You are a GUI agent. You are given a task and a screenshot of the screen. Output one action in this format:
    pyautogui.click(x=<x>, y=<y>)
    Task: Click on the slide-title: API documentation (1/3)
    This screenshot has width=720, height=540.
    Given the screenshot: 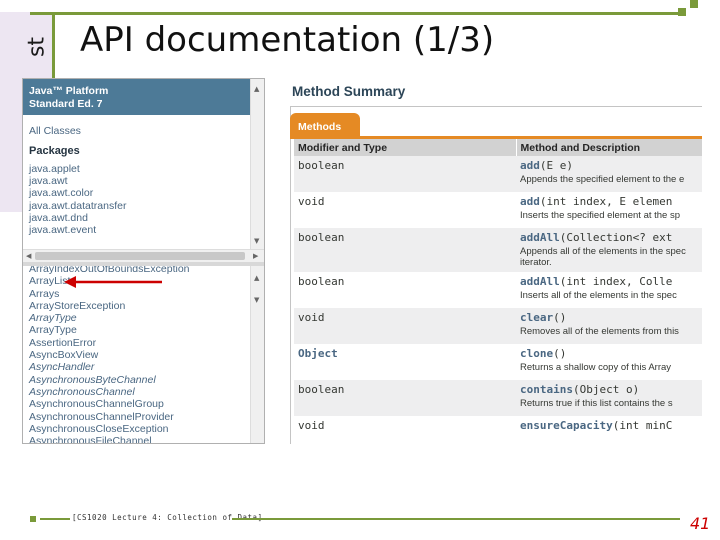 What is the action you would take?
    pyautogui.click(x=287, y=40)
    